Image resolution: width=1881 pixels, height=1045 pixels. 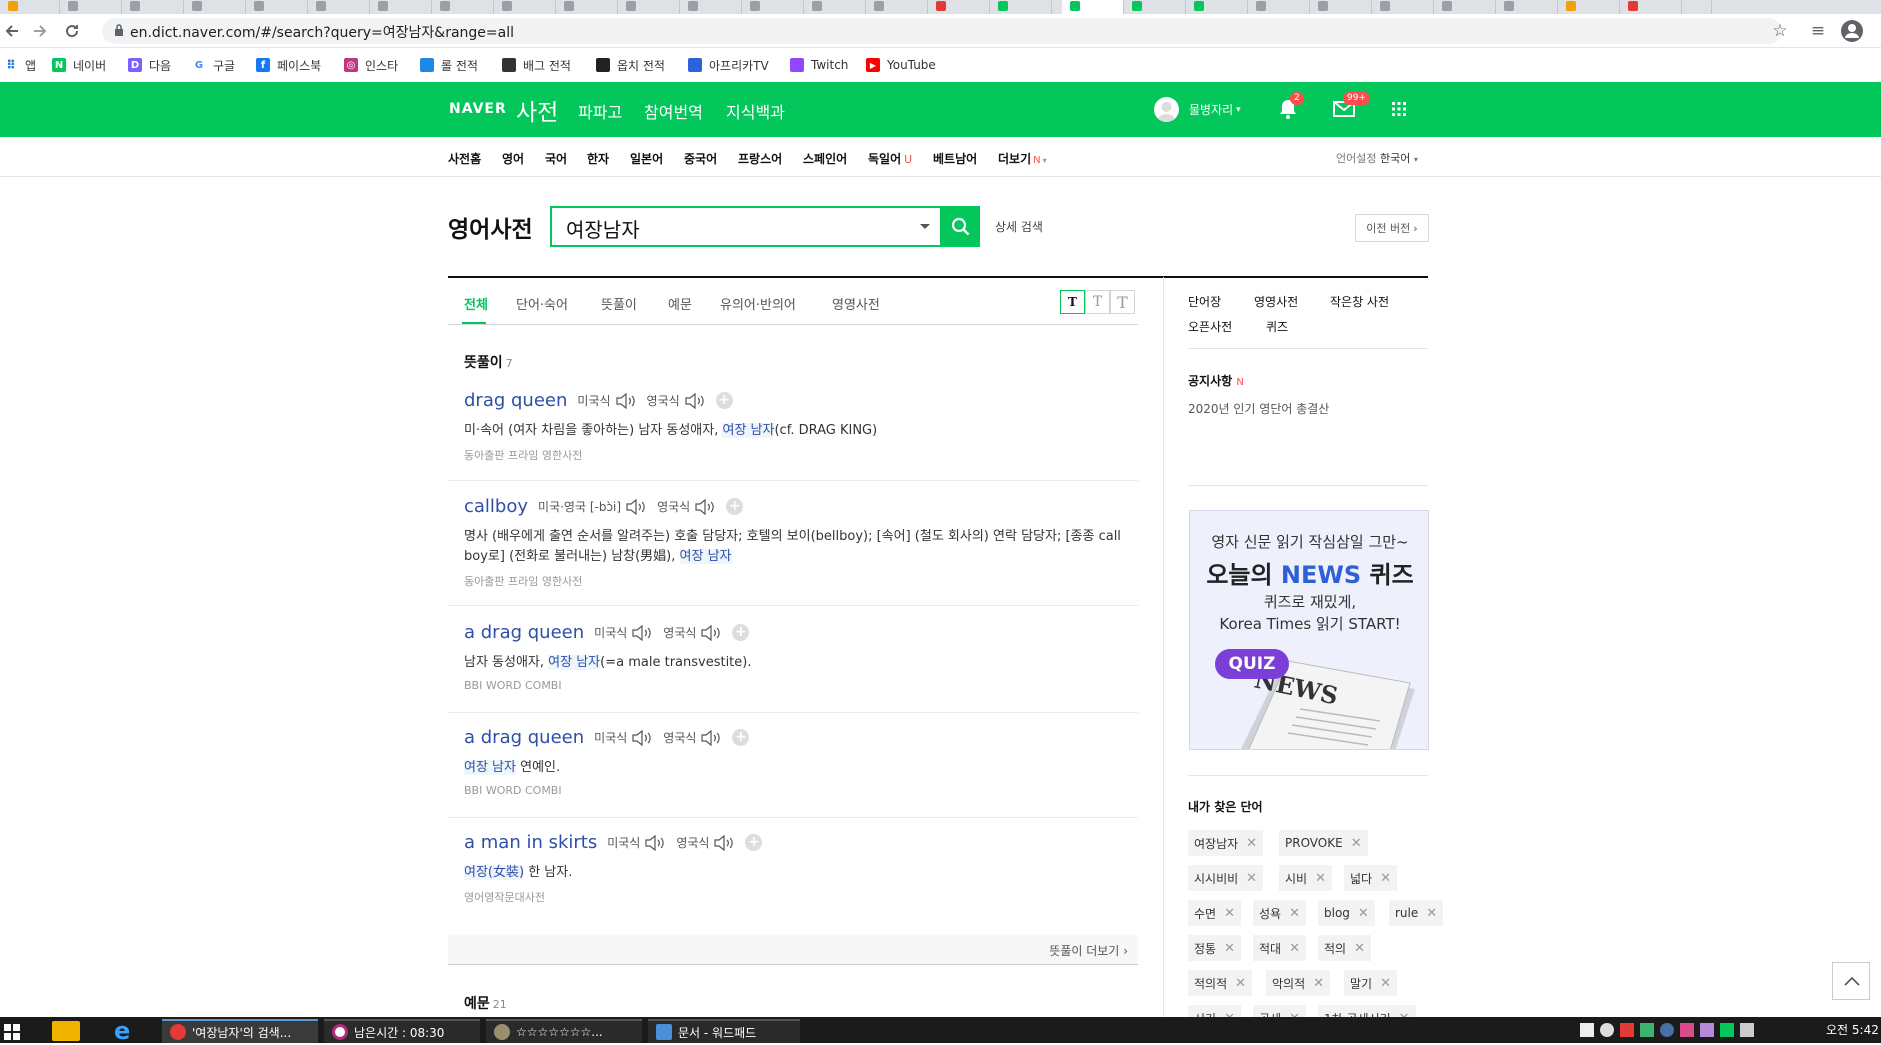 I want to click on tab-words-idioms: 단어·숙어, so click(x=542, y=303).